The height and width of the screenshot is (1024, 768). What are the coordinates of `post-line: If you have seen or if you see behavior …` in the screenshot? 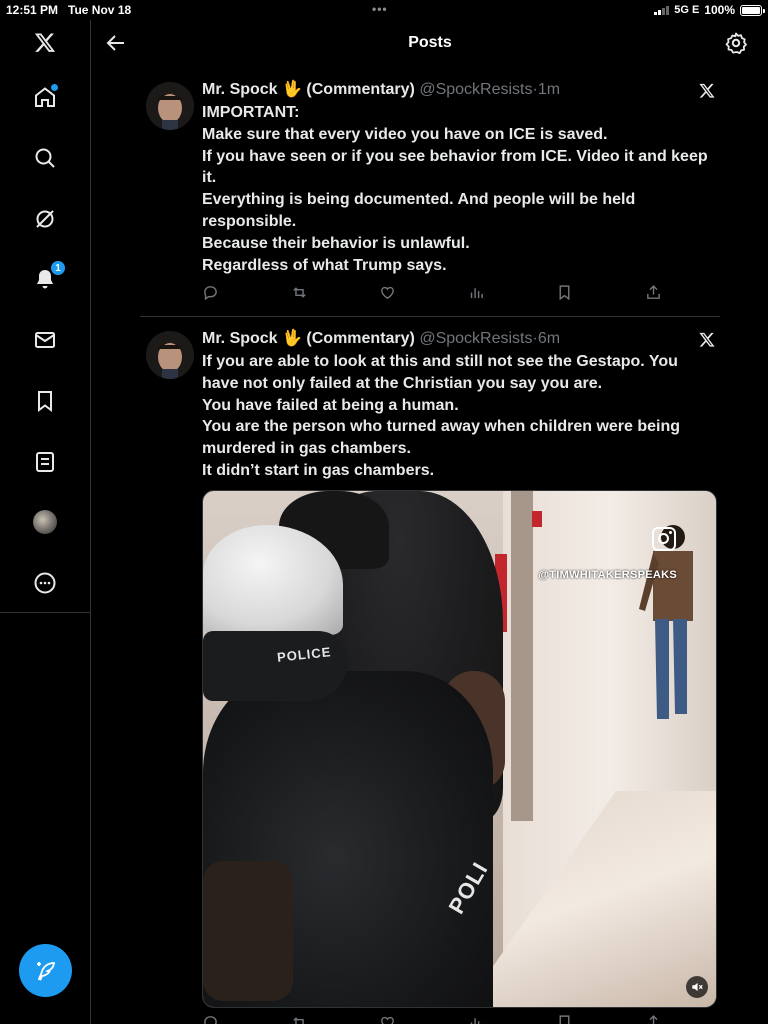 It's located at (455, 167).